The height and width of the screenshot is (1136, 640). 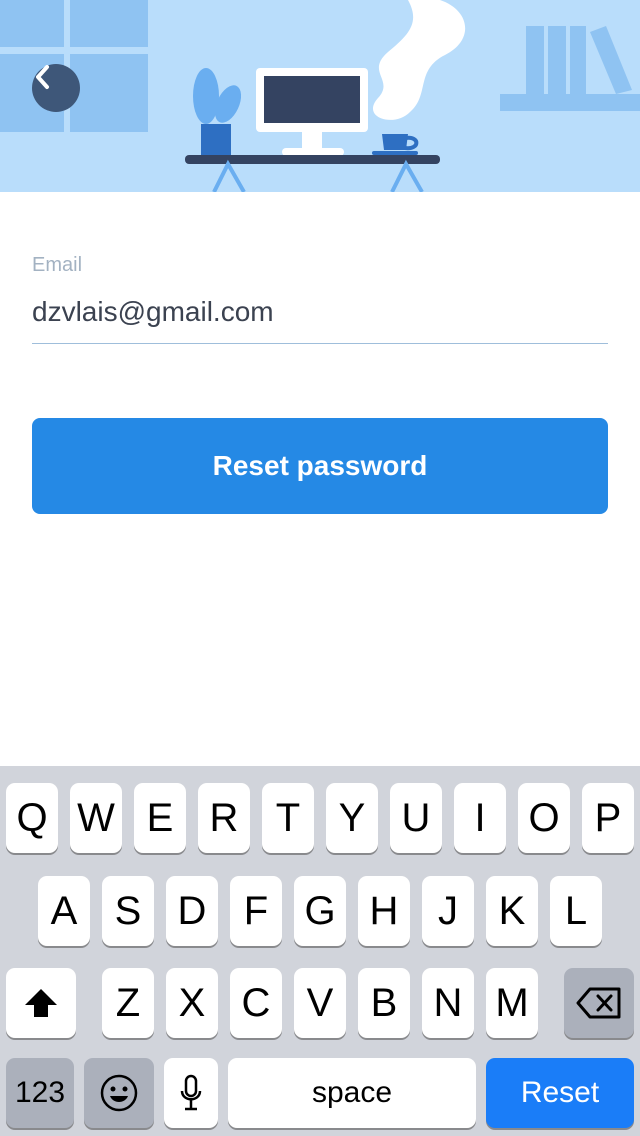 I want to click on key-p: P, so click(x=608, y=818).